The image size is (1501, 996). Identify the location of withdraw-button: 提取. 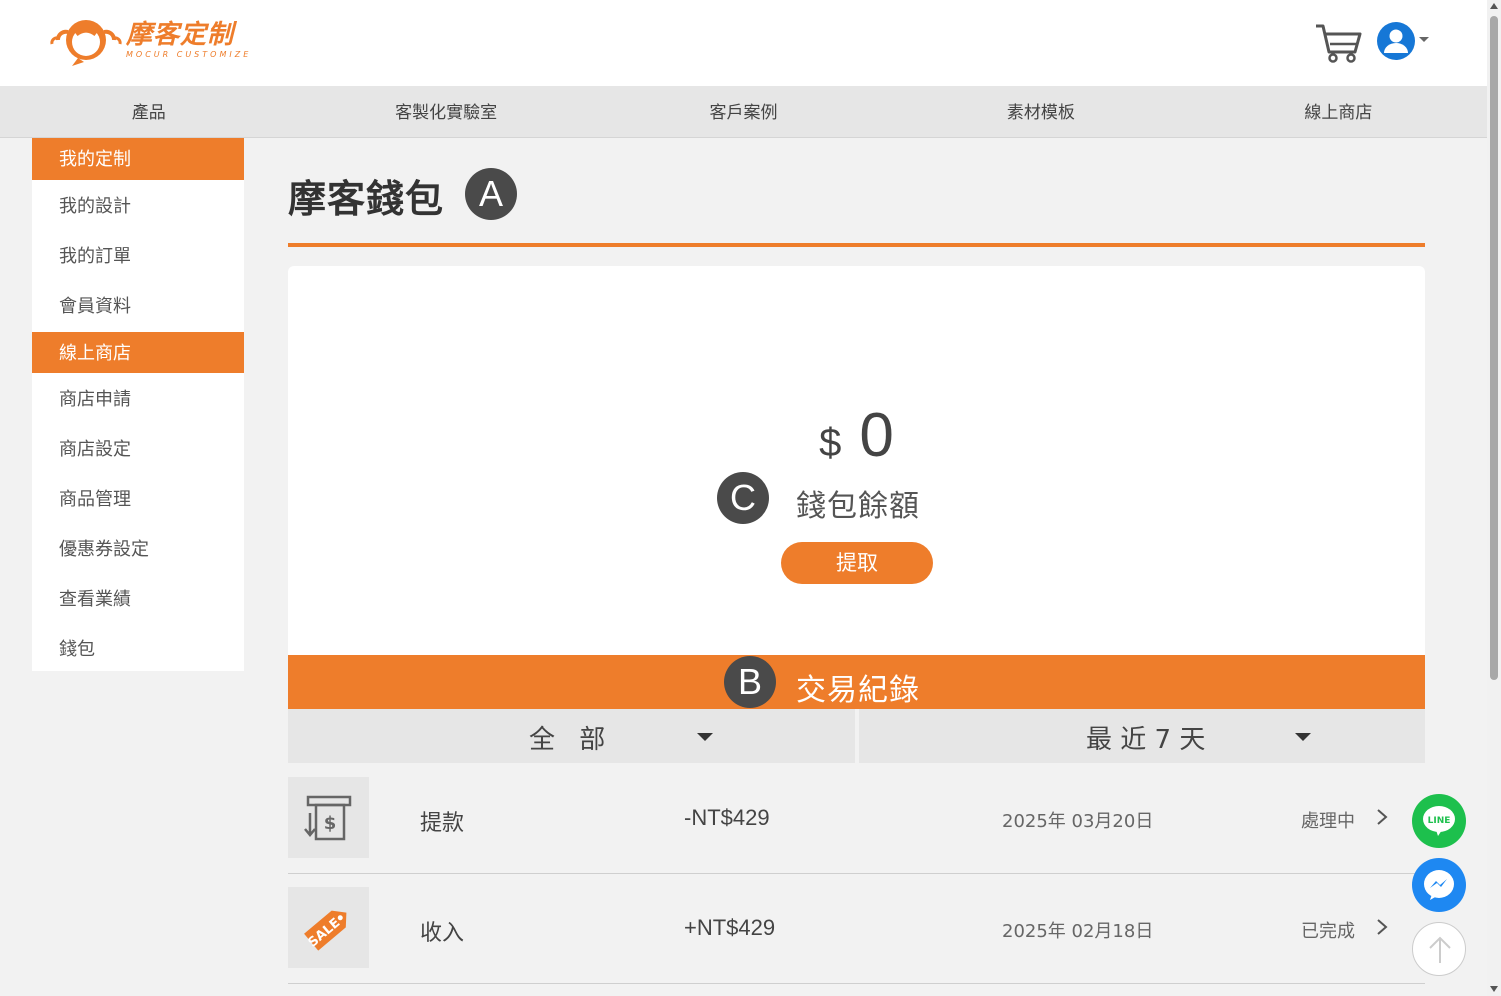
(857, 563).